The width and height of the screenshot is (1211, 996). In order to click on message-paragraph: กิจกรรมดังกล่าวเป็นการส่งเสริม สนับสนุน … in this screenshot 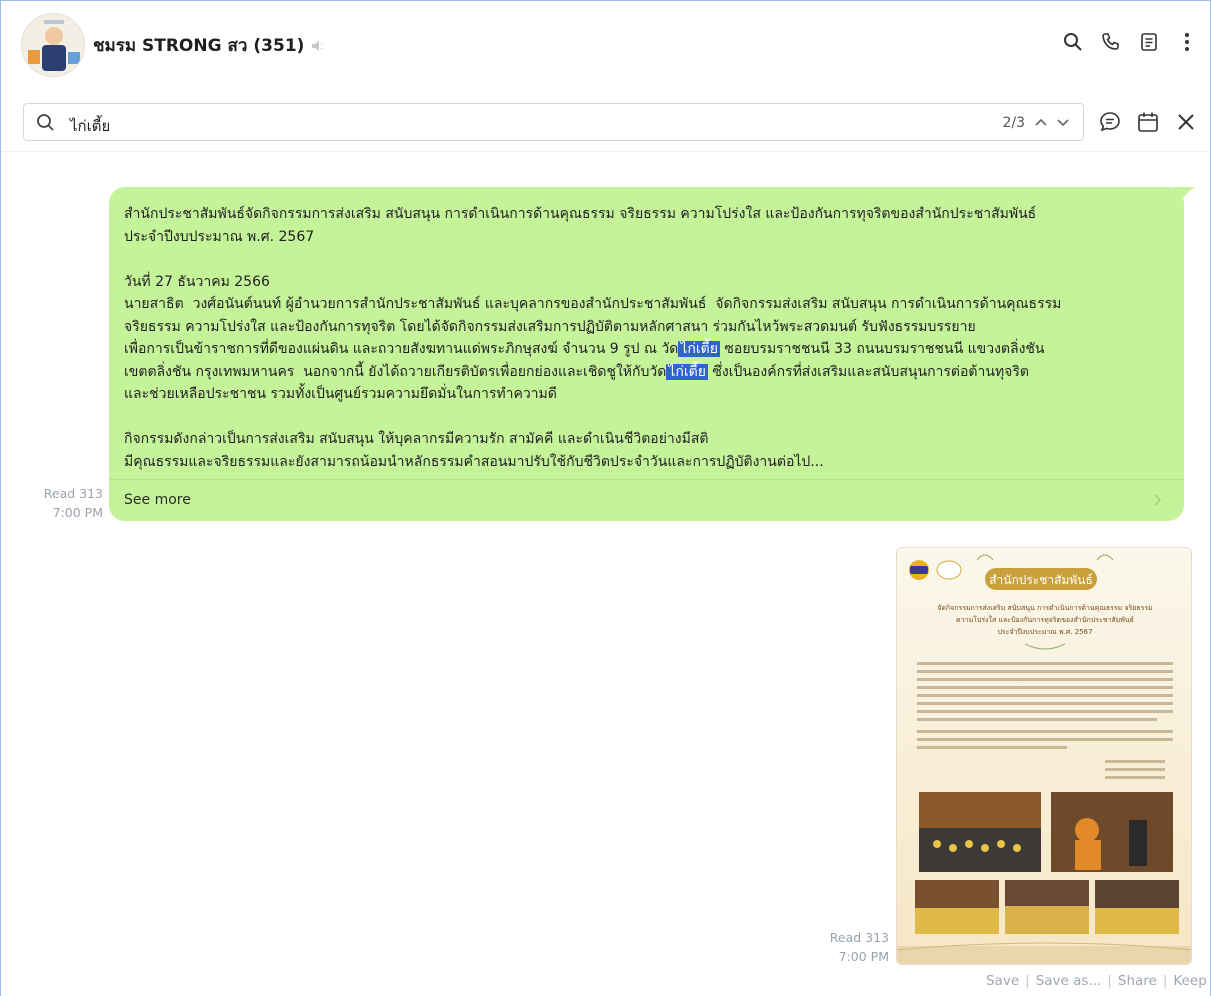, I will do `click(474, 450)`.